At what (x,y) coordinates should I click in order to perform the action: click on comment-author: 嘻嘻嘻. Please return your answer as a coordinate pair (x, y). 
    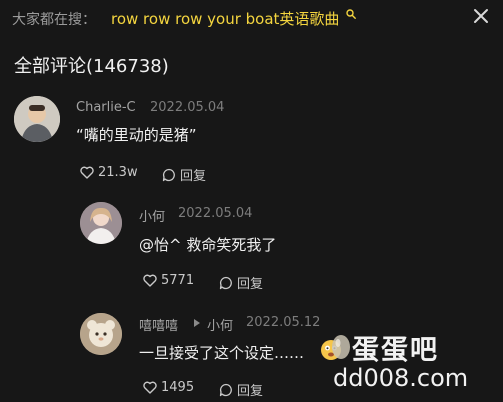
    Looking at the image, I should click on (158, 324).